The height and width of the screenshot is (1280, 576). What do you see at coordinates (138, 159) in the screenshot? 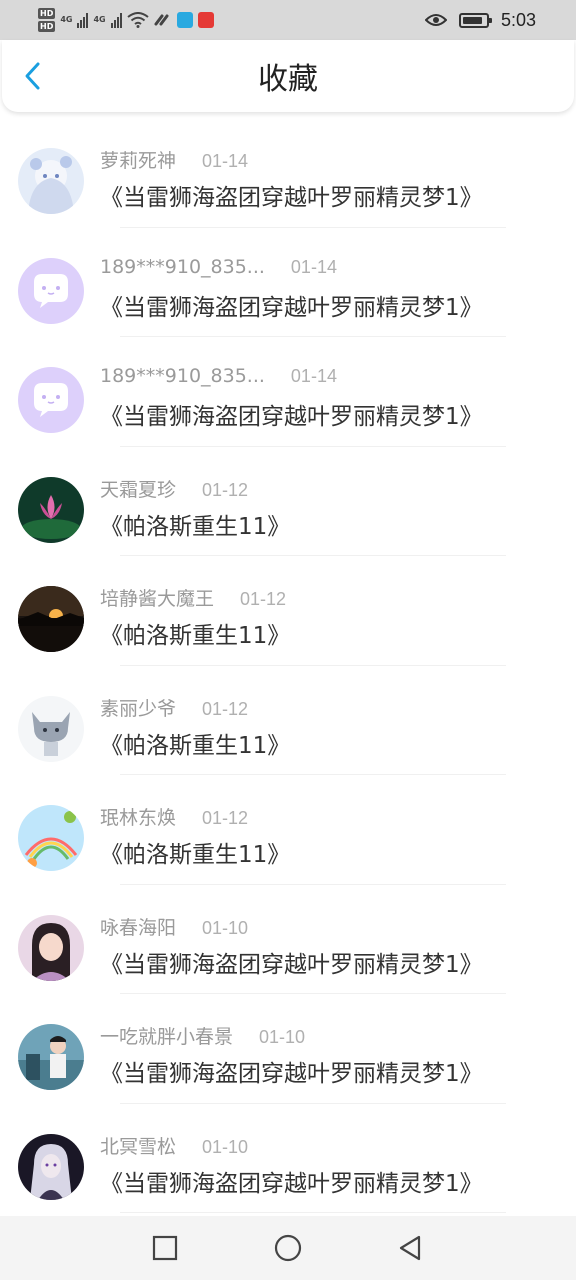
I see `username: 萝莉死神` at bounding box center [138, 159].